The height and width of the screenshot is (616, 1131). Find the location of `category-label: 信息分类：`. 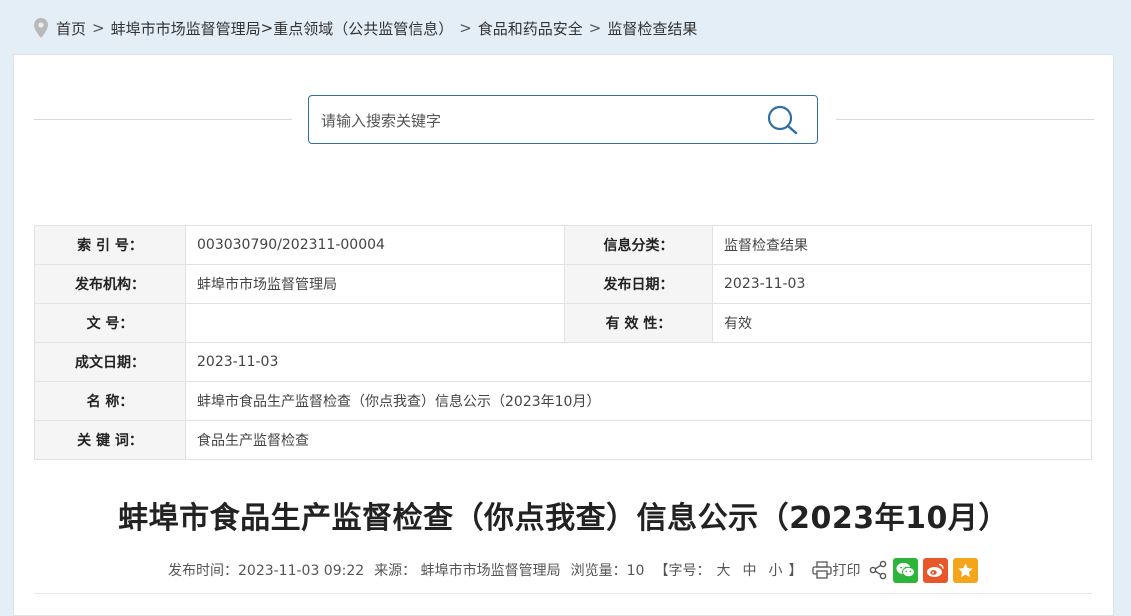

category-label: 信息分类： is located at coordinates (638, 245).